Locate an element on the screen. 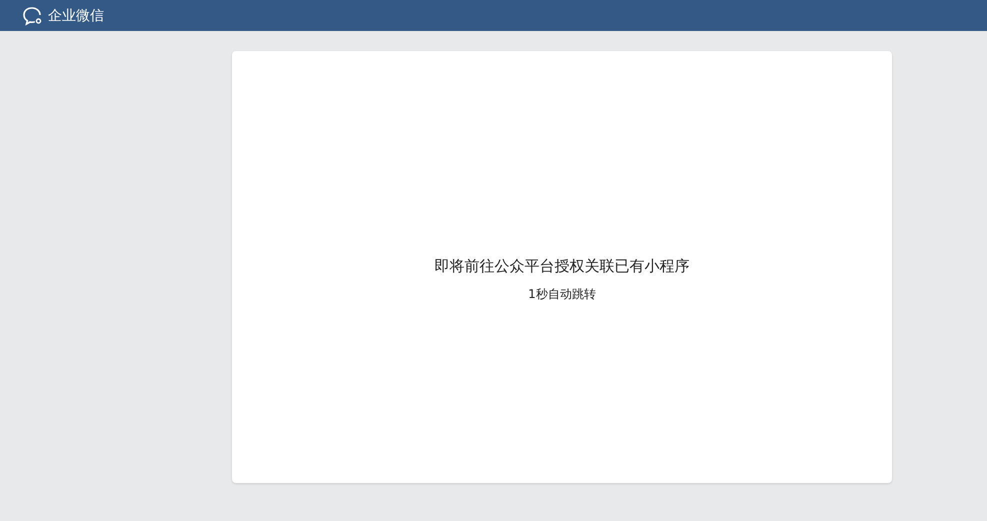 The image size is (987, 521). redirect-message: 即将前往公众平台授权关联已有小程序 is located at coordinates (562, 266).